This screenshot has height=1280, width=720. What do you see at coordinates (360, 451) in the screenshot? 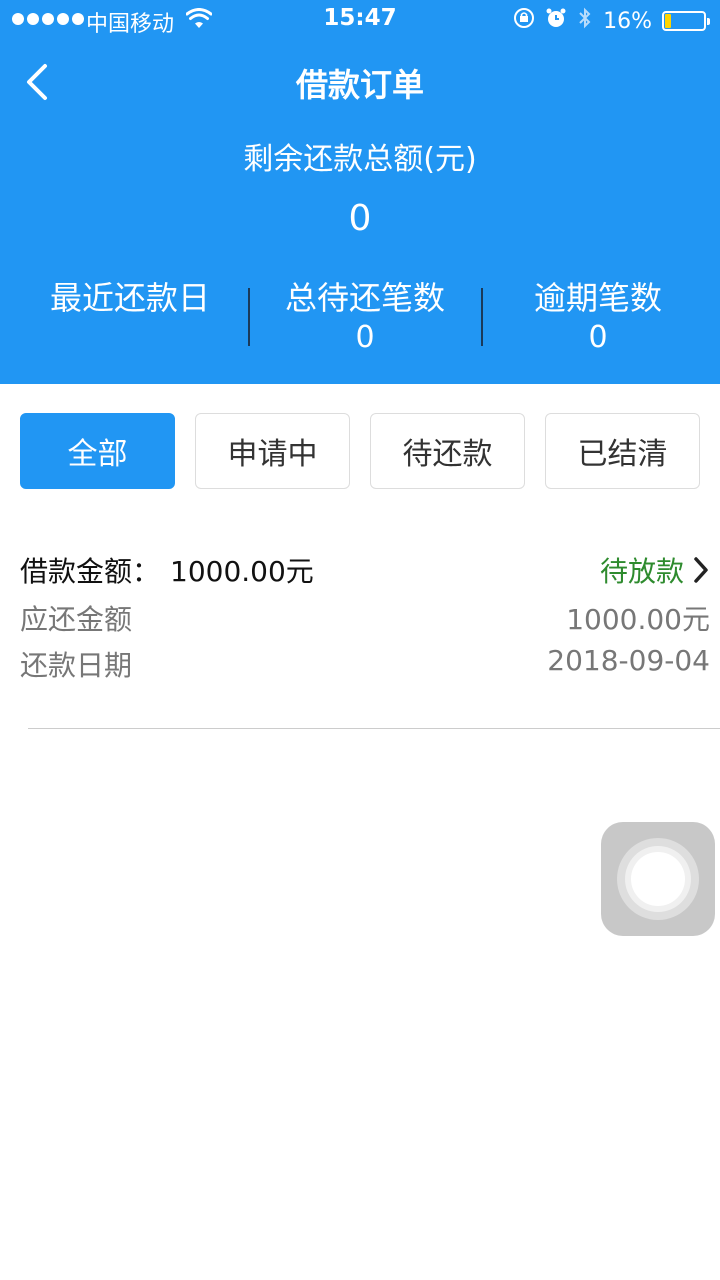
I see `filter-tabs: 全部 申请中 待还款 已结清` at bounding box center [360, 451].